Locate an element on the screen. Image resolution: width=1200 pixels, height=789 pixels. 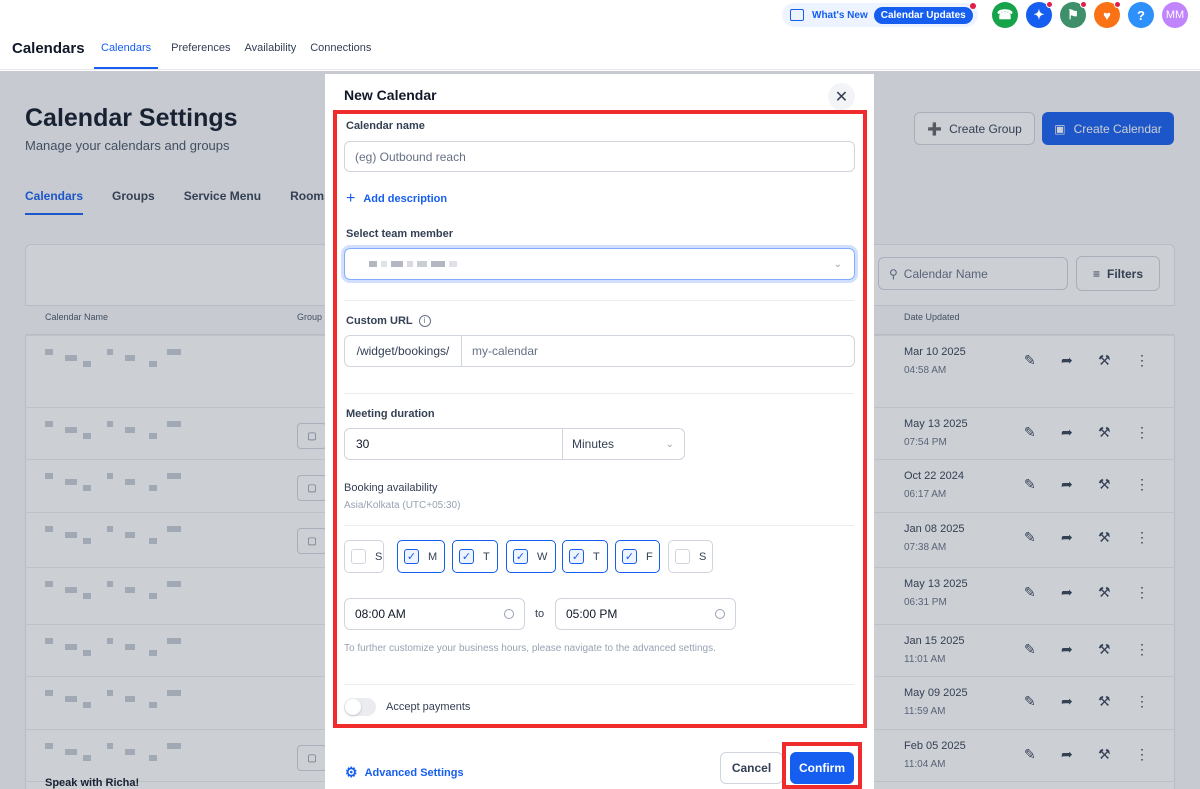
day-checkbox-4: ✓ T is located at coordinates (585, 556).